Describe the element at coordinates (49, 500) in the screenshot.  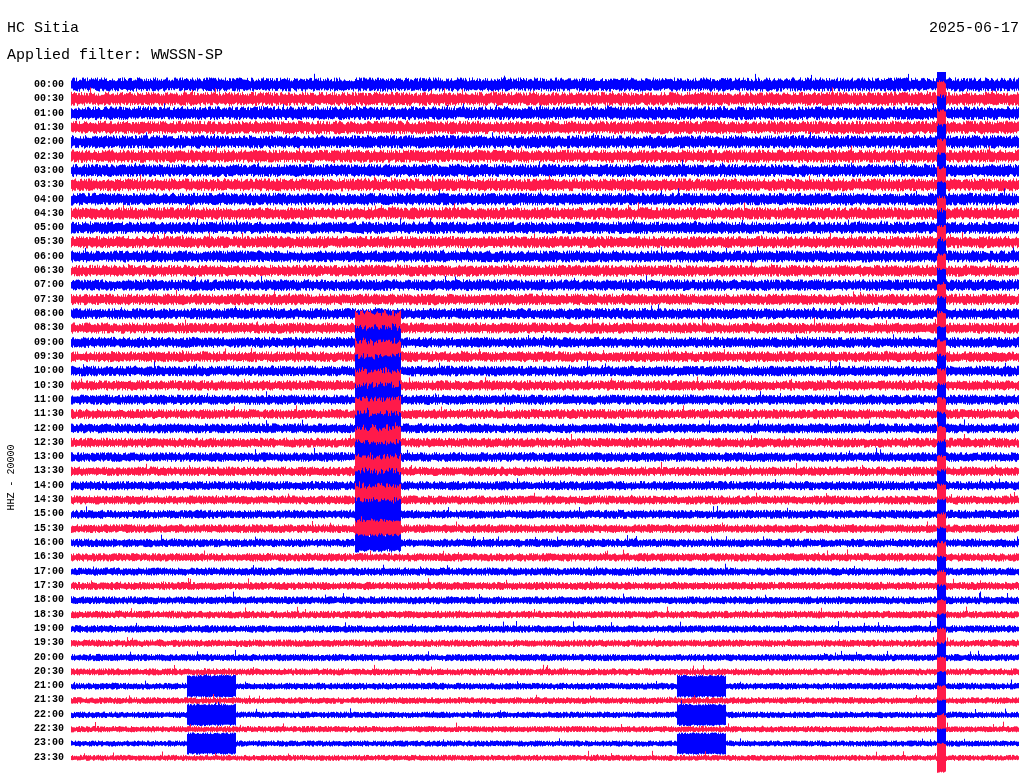
I see `time-label: 14:30` at that location.